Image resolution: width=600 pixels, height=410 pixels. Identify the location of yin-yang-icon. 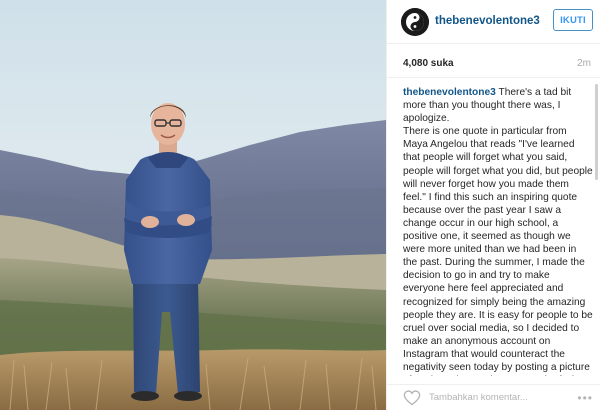
(415, 22).